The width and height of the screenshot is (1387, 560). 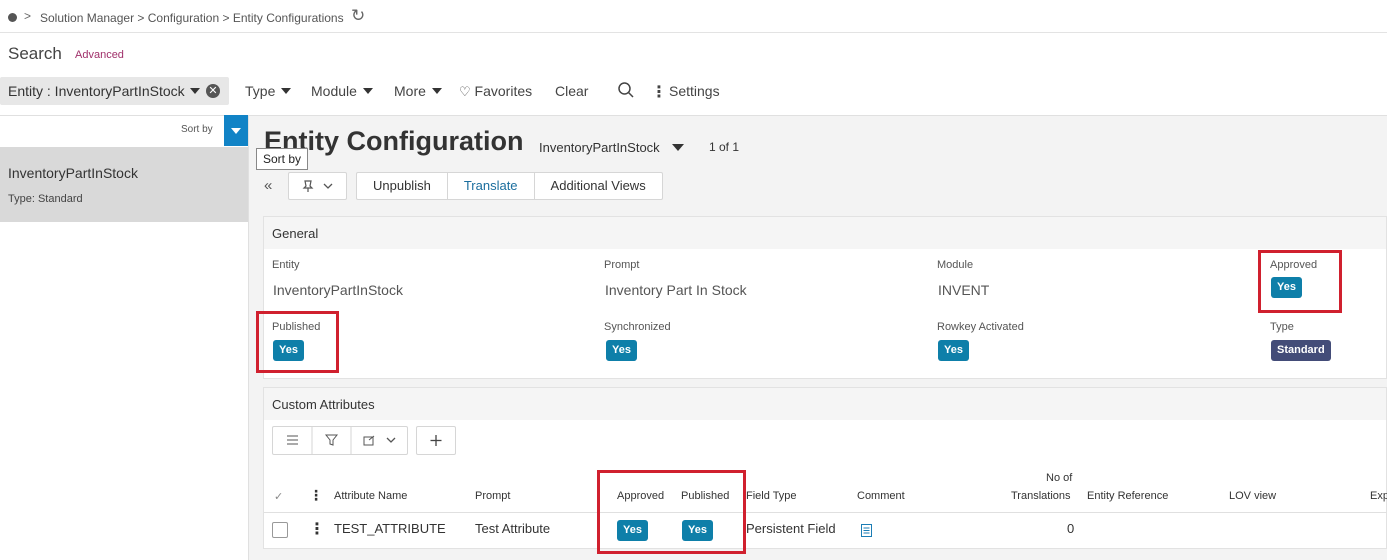 I want to click on col-translations: Translations, so click(x=1041, y=496).